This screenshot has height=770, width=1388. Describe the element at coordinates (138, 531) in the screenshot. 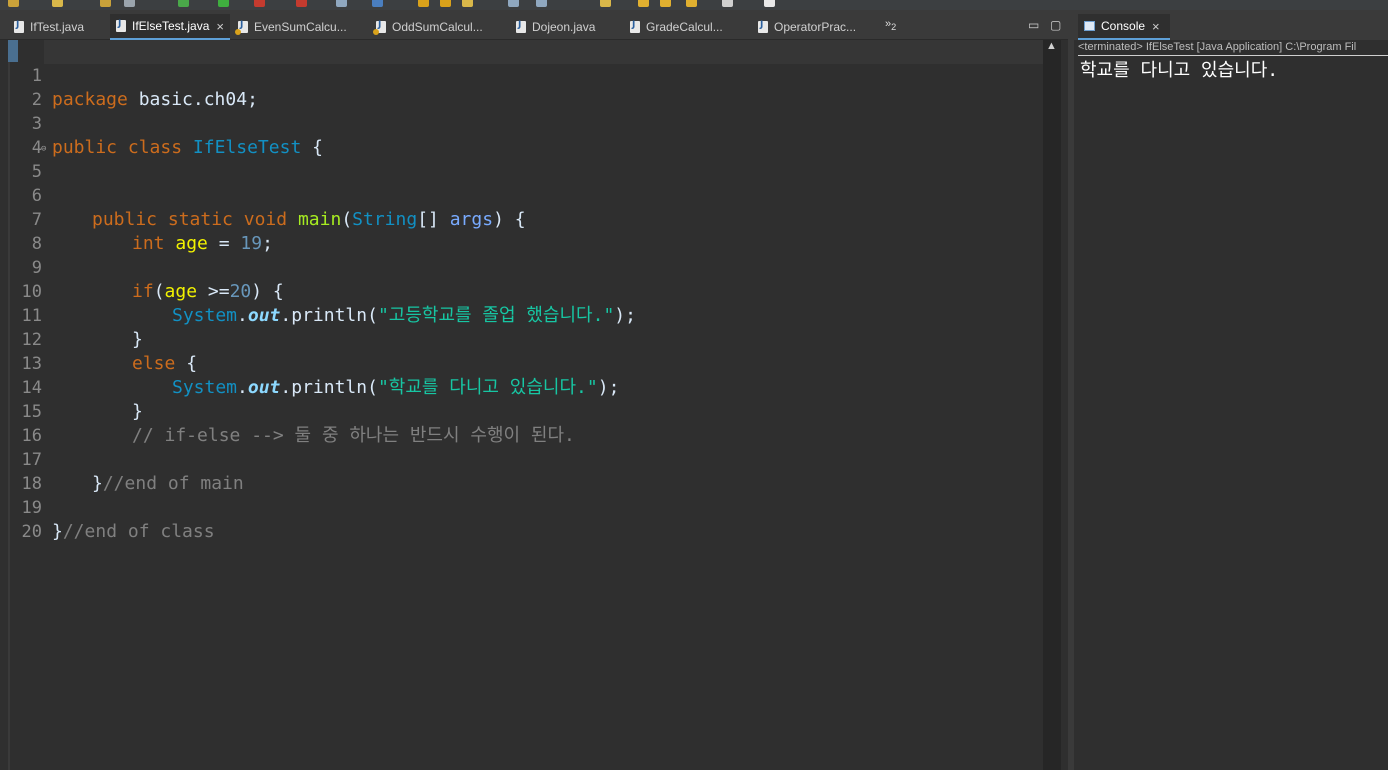

I see `comment: //end of class` at that location.